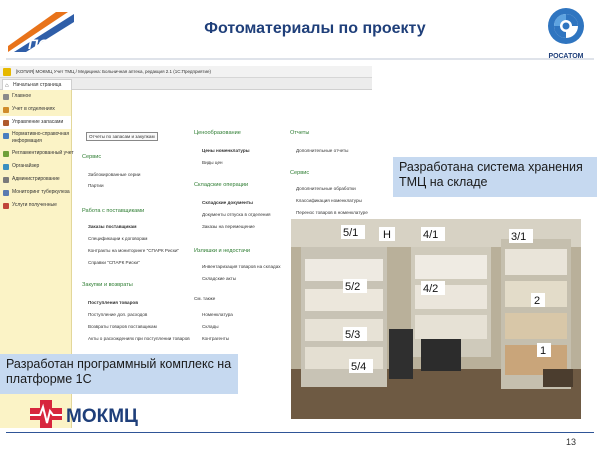 The width and height of the screenshot is (600, 454). I want to click on link-item: Склады, so click(210, 326).